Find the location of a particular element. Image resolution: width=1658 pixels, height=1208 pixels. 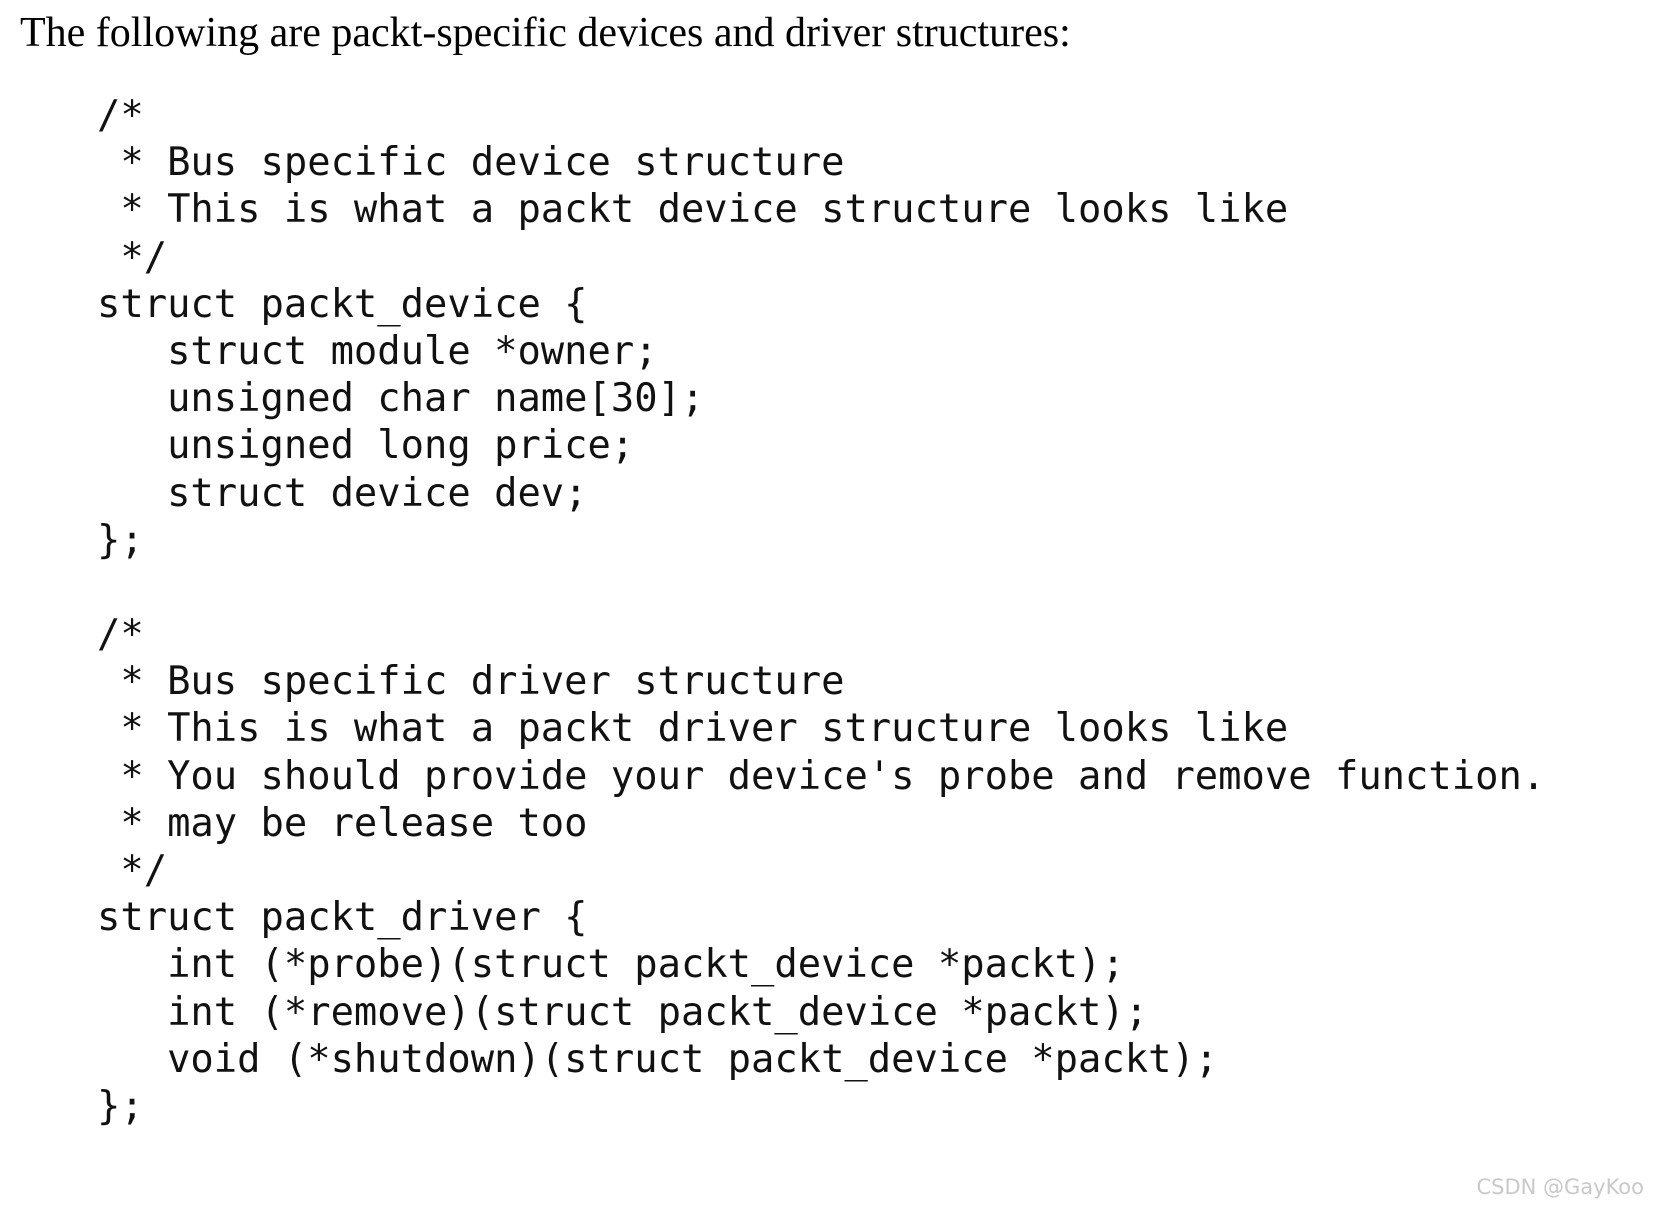

code-line: * Bus specific device structure is located at coordinates (471, 163).